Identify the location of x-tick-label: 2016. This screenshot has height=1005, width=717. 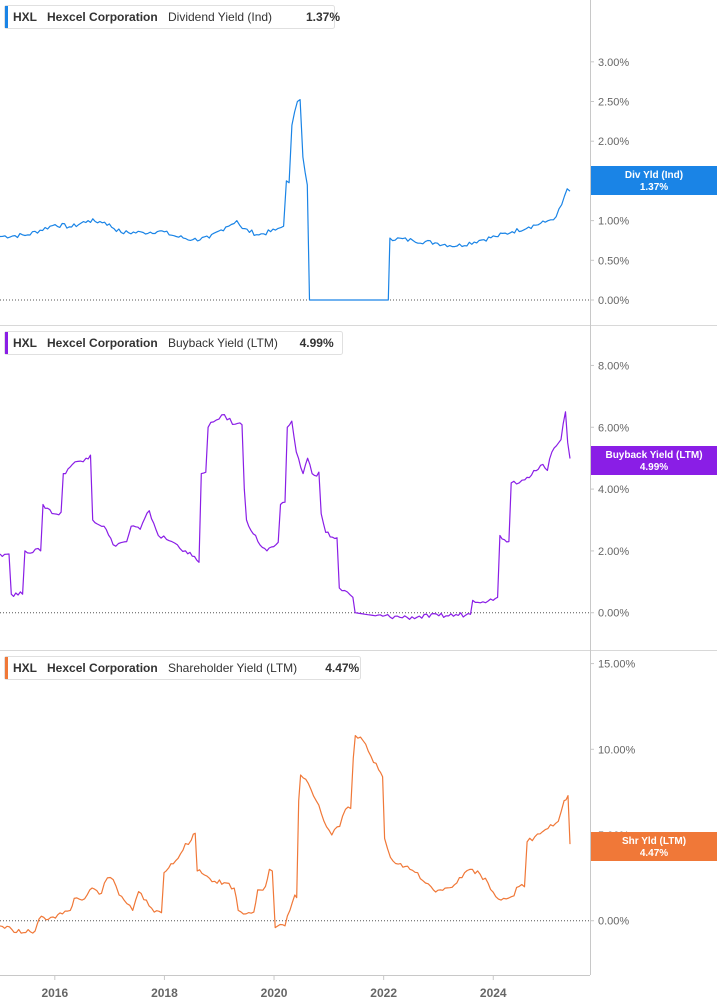
(54, 993).